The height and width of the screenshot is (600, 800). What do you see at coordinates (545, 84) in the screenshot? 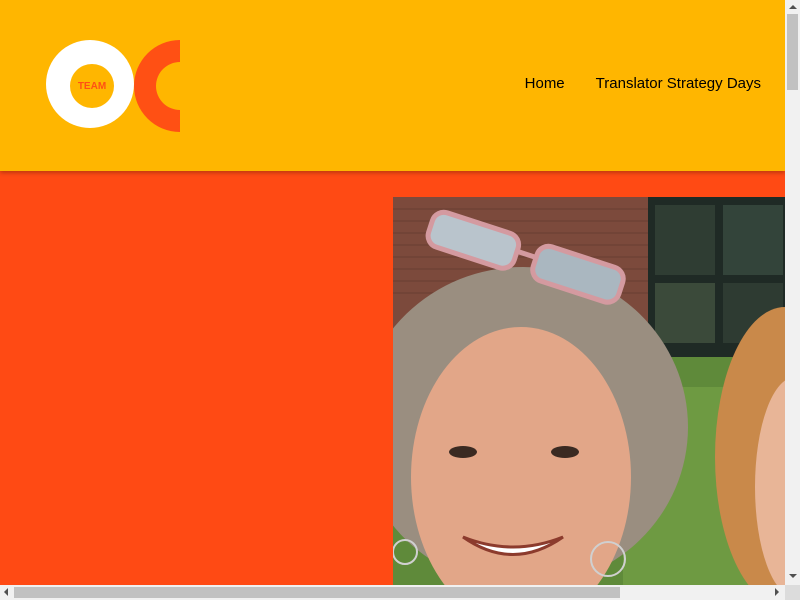
I see `nav-home-link: Home` at bounding box center [545, 84].